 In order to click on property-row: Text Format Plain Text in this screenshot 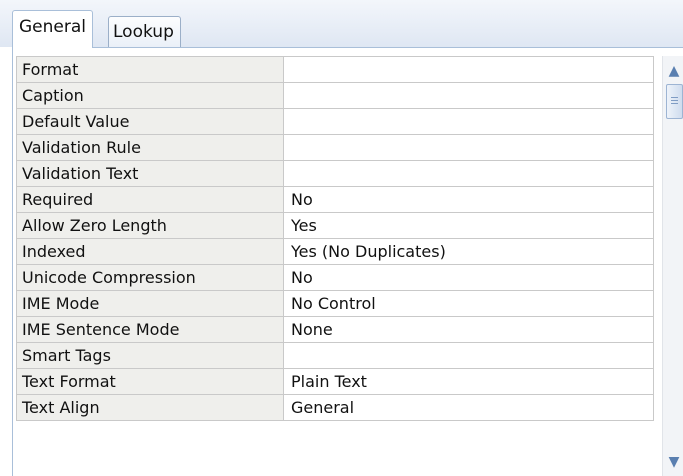, I will do `click(335, 381)`.